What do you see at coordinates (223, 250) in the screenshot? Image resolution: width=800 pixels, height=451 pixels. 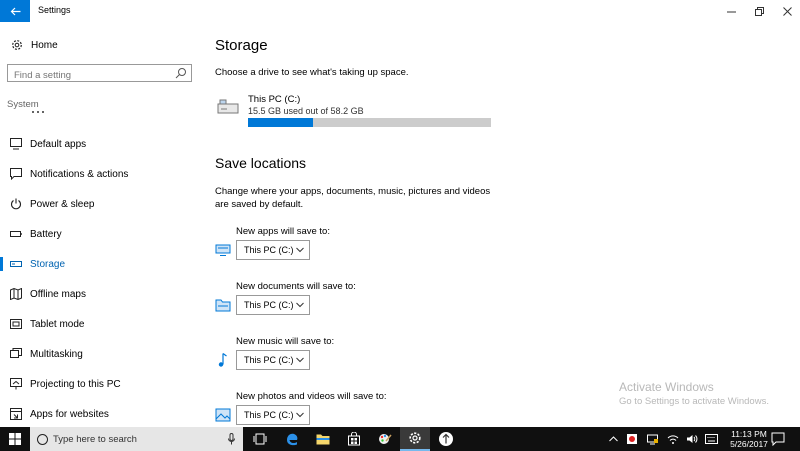 I see `monitor-icon` at bounding box center [223, 250].